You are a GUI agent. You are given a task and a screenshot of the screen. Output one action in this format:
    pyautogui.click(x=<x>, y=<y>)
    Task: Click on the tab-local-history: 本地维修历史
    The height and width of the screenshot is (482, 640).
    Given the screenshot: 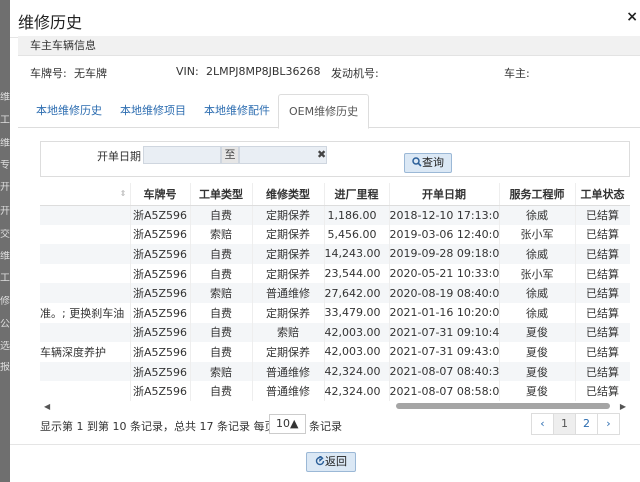 What is the action you would take?
    pyautogui.click(x=69, y=111)
    